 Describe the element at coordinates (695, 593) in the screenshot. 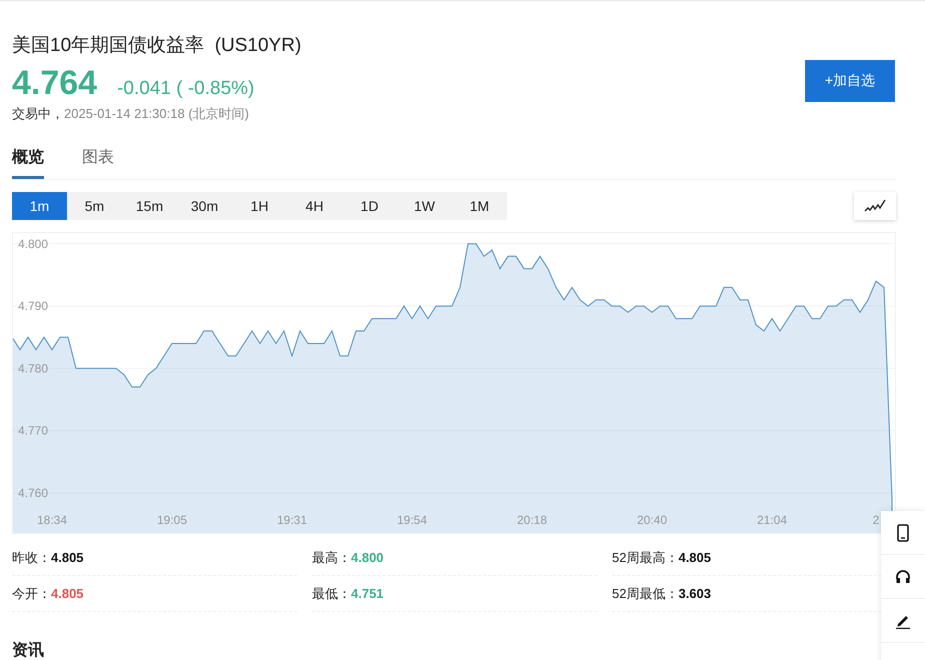

I see `stat-value: 3.603` at that location.